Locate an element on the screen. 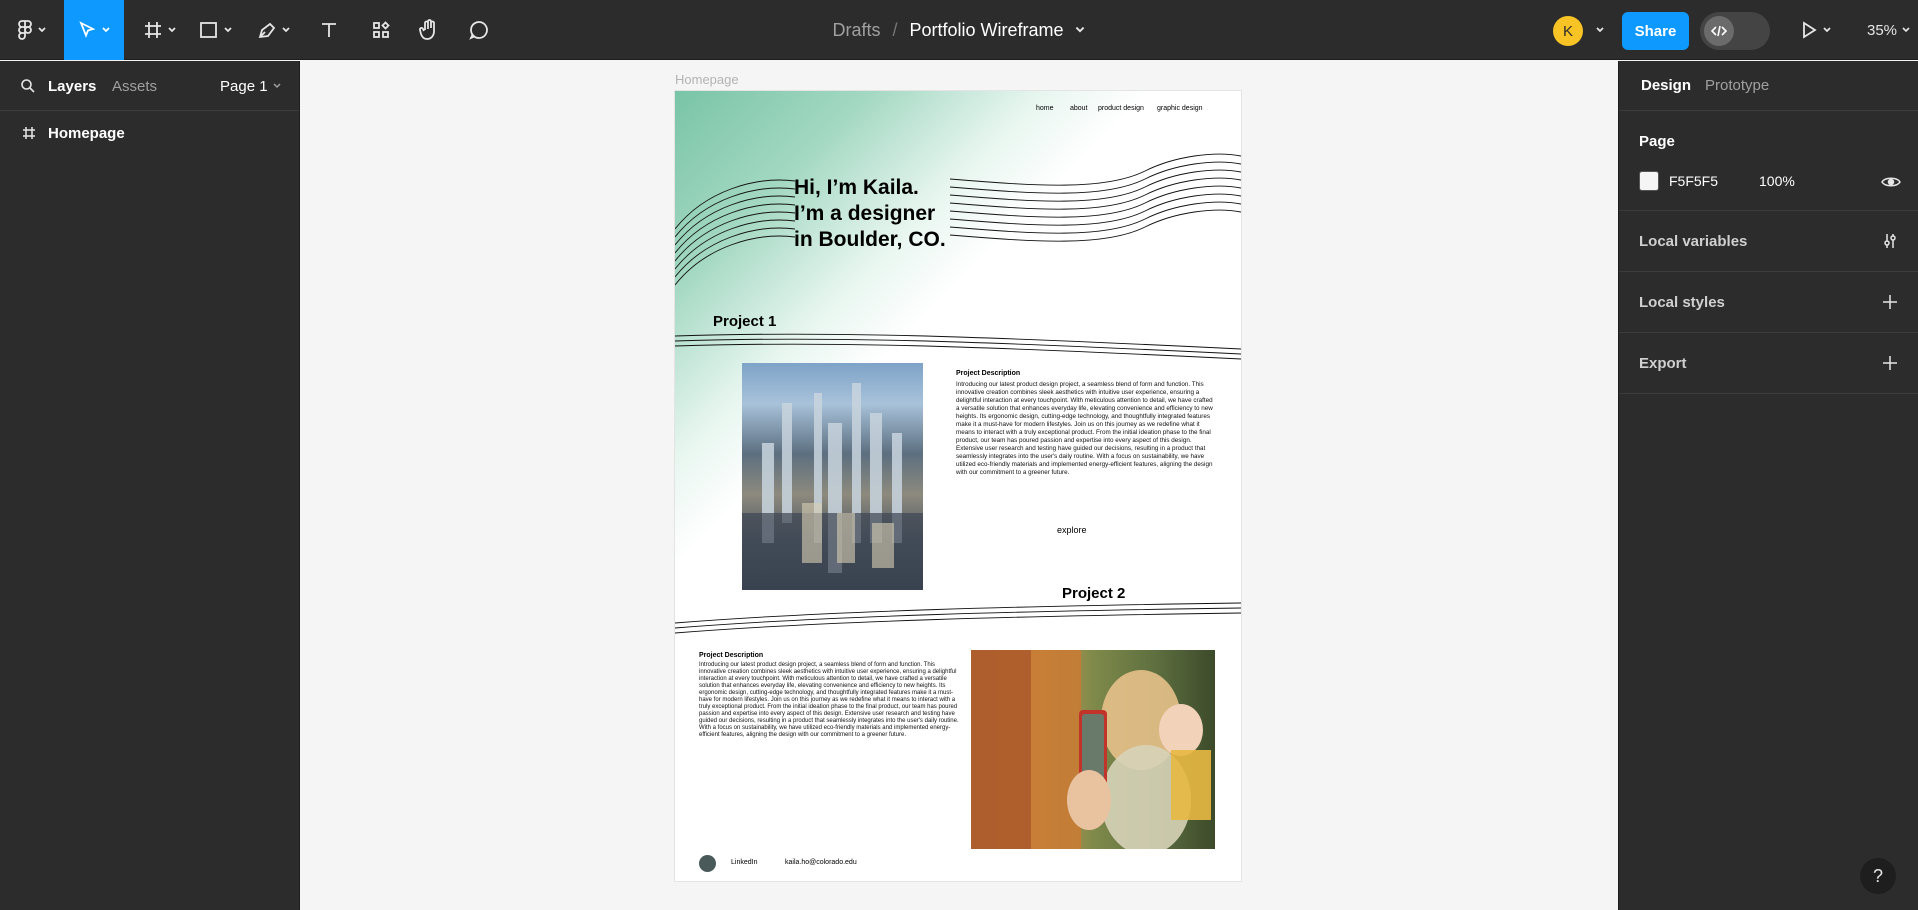 Image resolution: width=1918 pixels, height=910 pixels. pen-icon is located at coordinates (267, 30).